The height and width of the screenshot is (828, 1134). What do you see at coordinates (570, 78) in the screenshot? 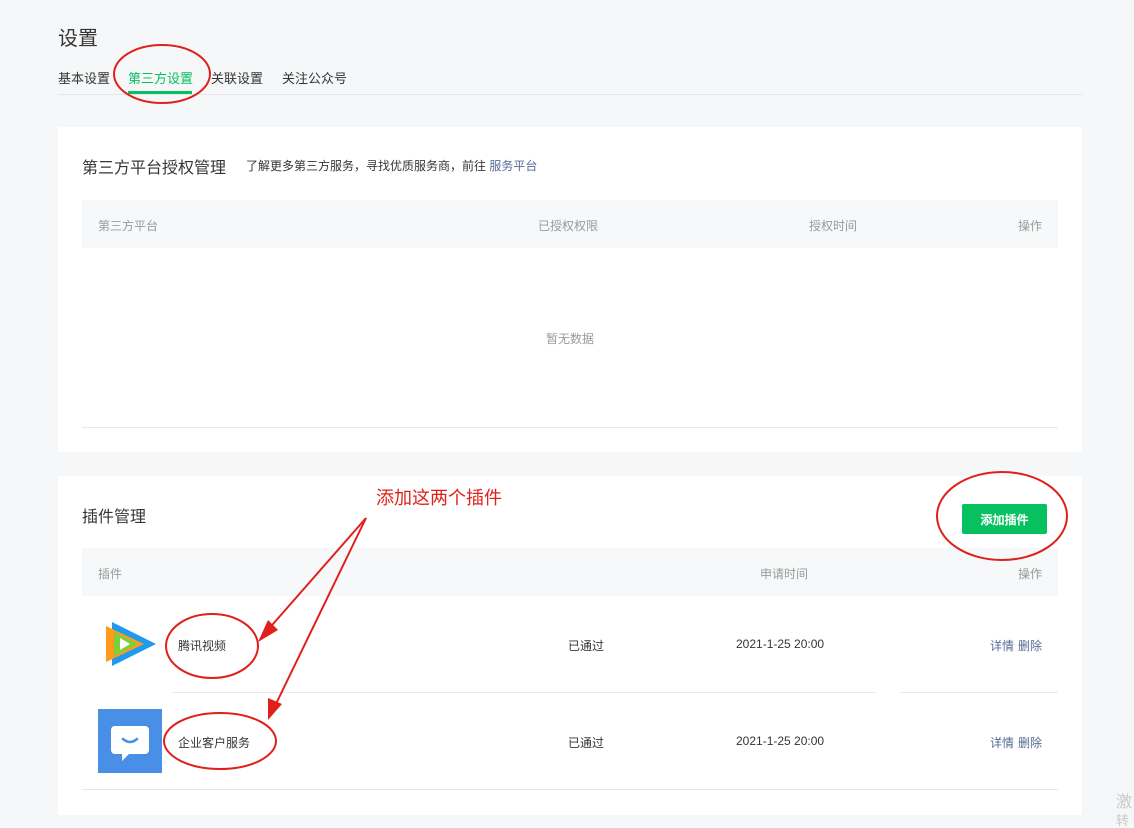
I see `tab-bar: 基本设置 第三方设置 关联设置 关注公众号` at bounding box center [570, 78].